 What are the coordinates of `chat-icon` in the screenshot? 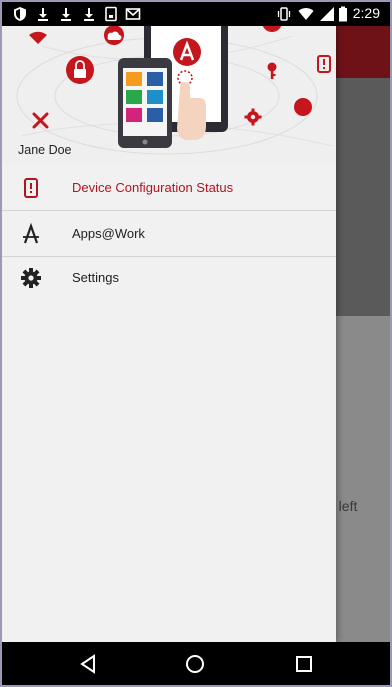 It's located at (303, 107).